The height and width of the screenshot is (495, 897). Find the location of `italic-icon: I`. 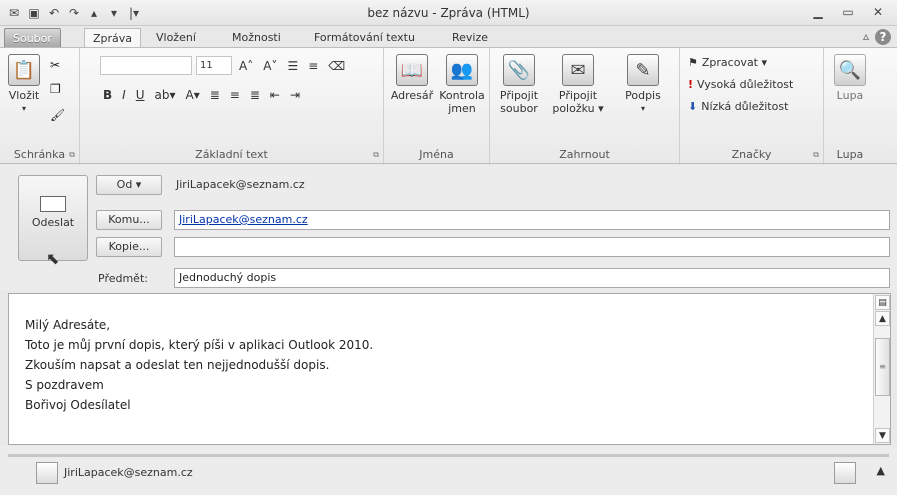

italic-icon: I is located at coordinates (124, 95).